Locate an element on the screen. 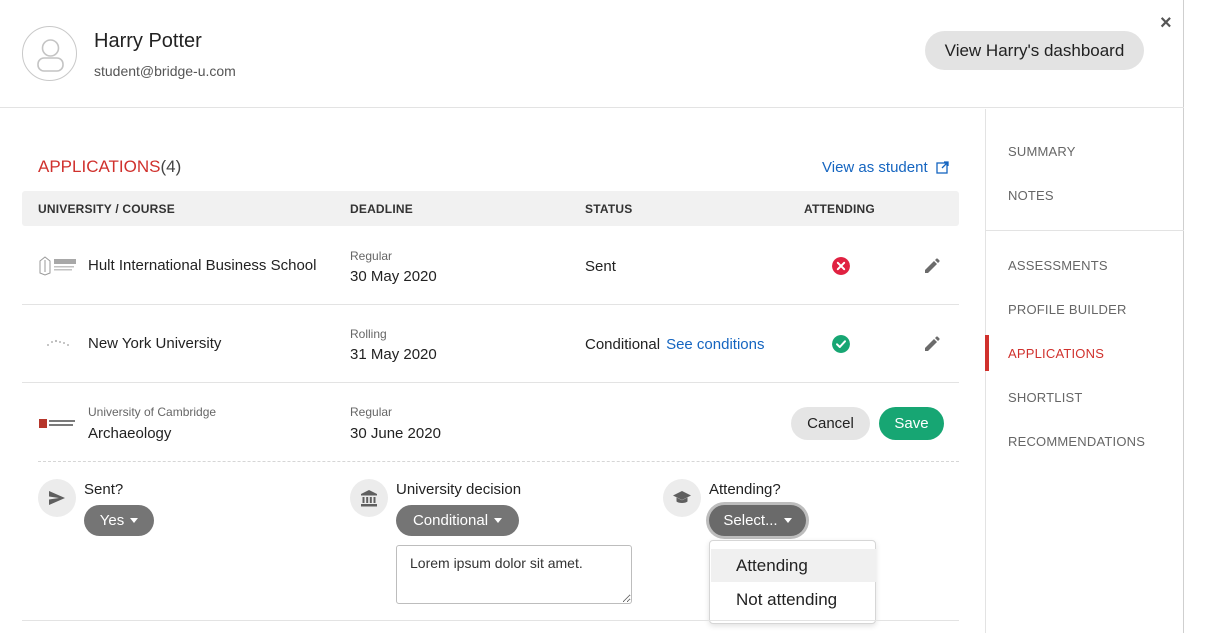 The height and width of the screenshot is (633, 1212). nav-item-applications: APPLICATIONS is located at coordinates (1056, 353).